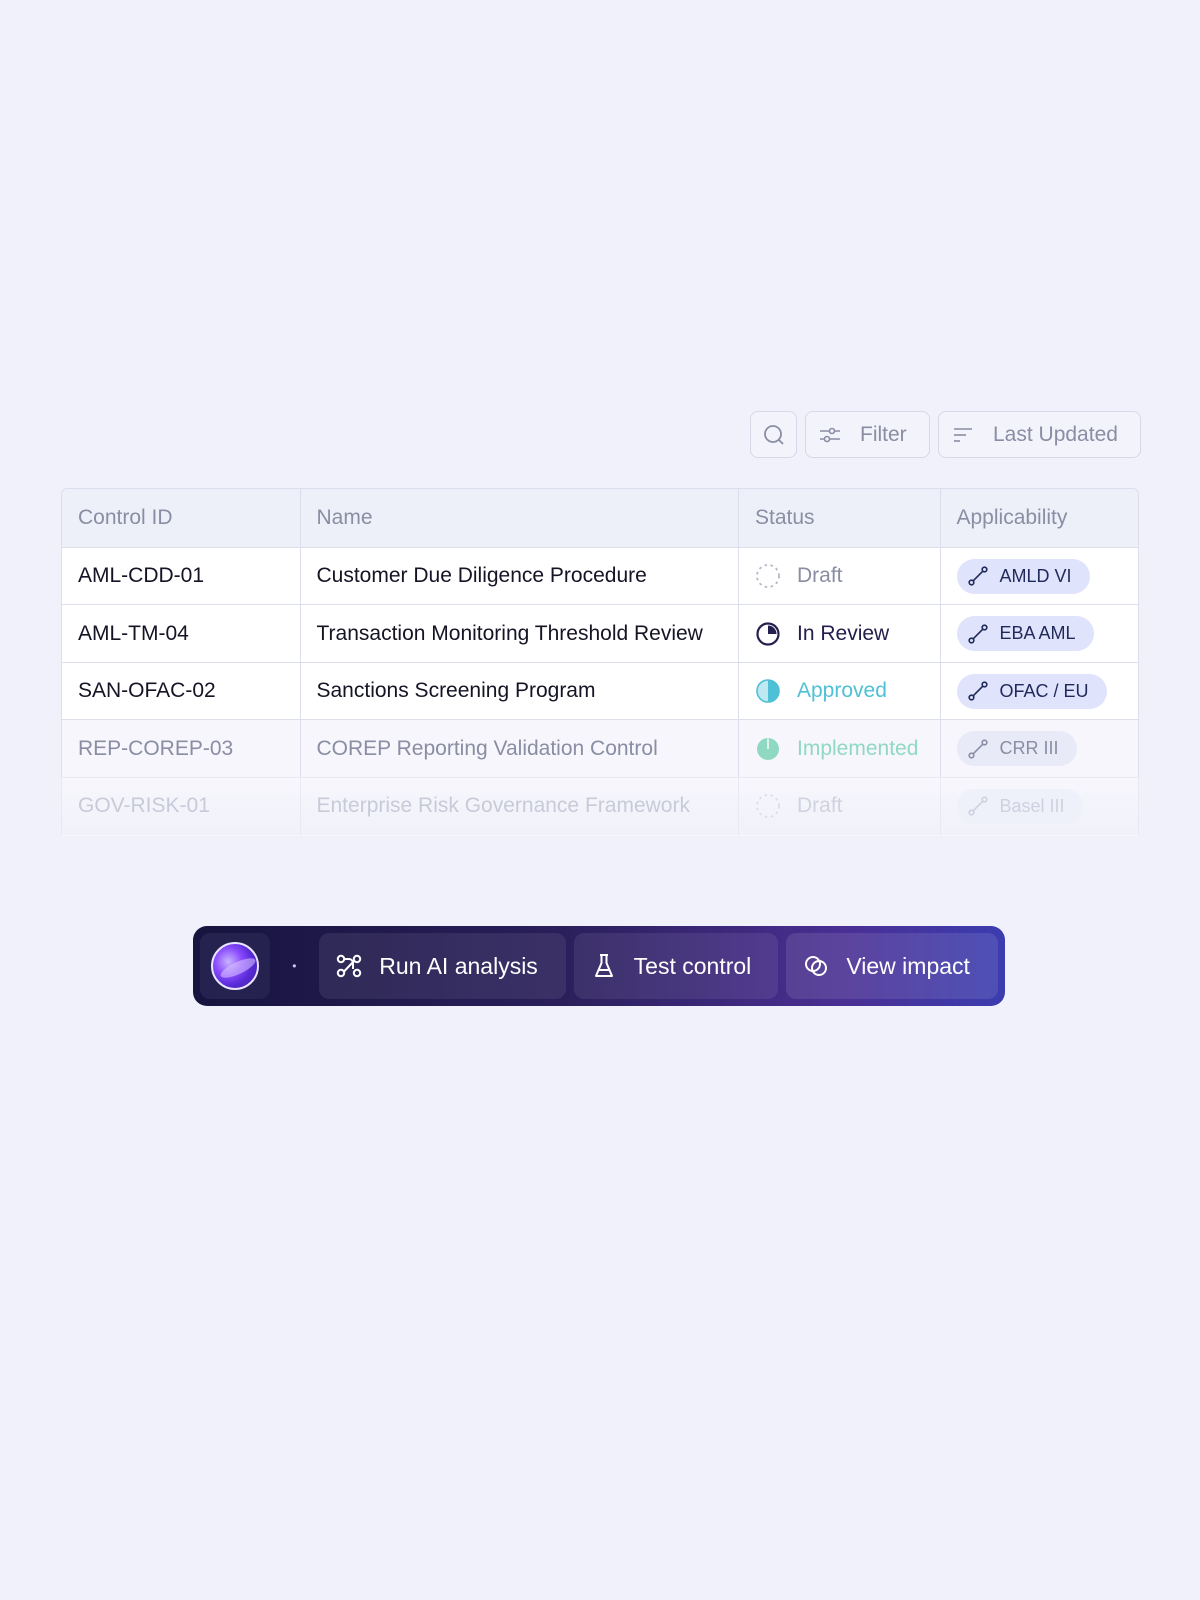 The image size is (1200, 1600). I want to click on applicability-label: AMLD VI, so click(1035, 575).